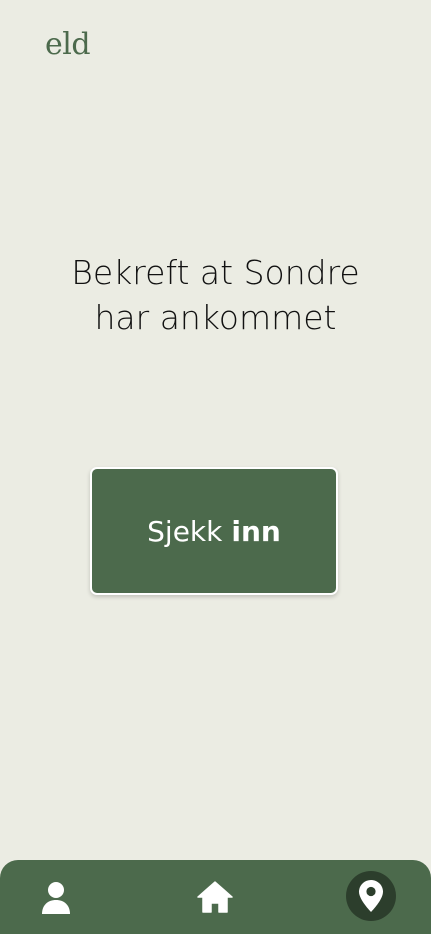 The image size is (431, 934). I want to click on nav-profile-button, so click(56, 898).